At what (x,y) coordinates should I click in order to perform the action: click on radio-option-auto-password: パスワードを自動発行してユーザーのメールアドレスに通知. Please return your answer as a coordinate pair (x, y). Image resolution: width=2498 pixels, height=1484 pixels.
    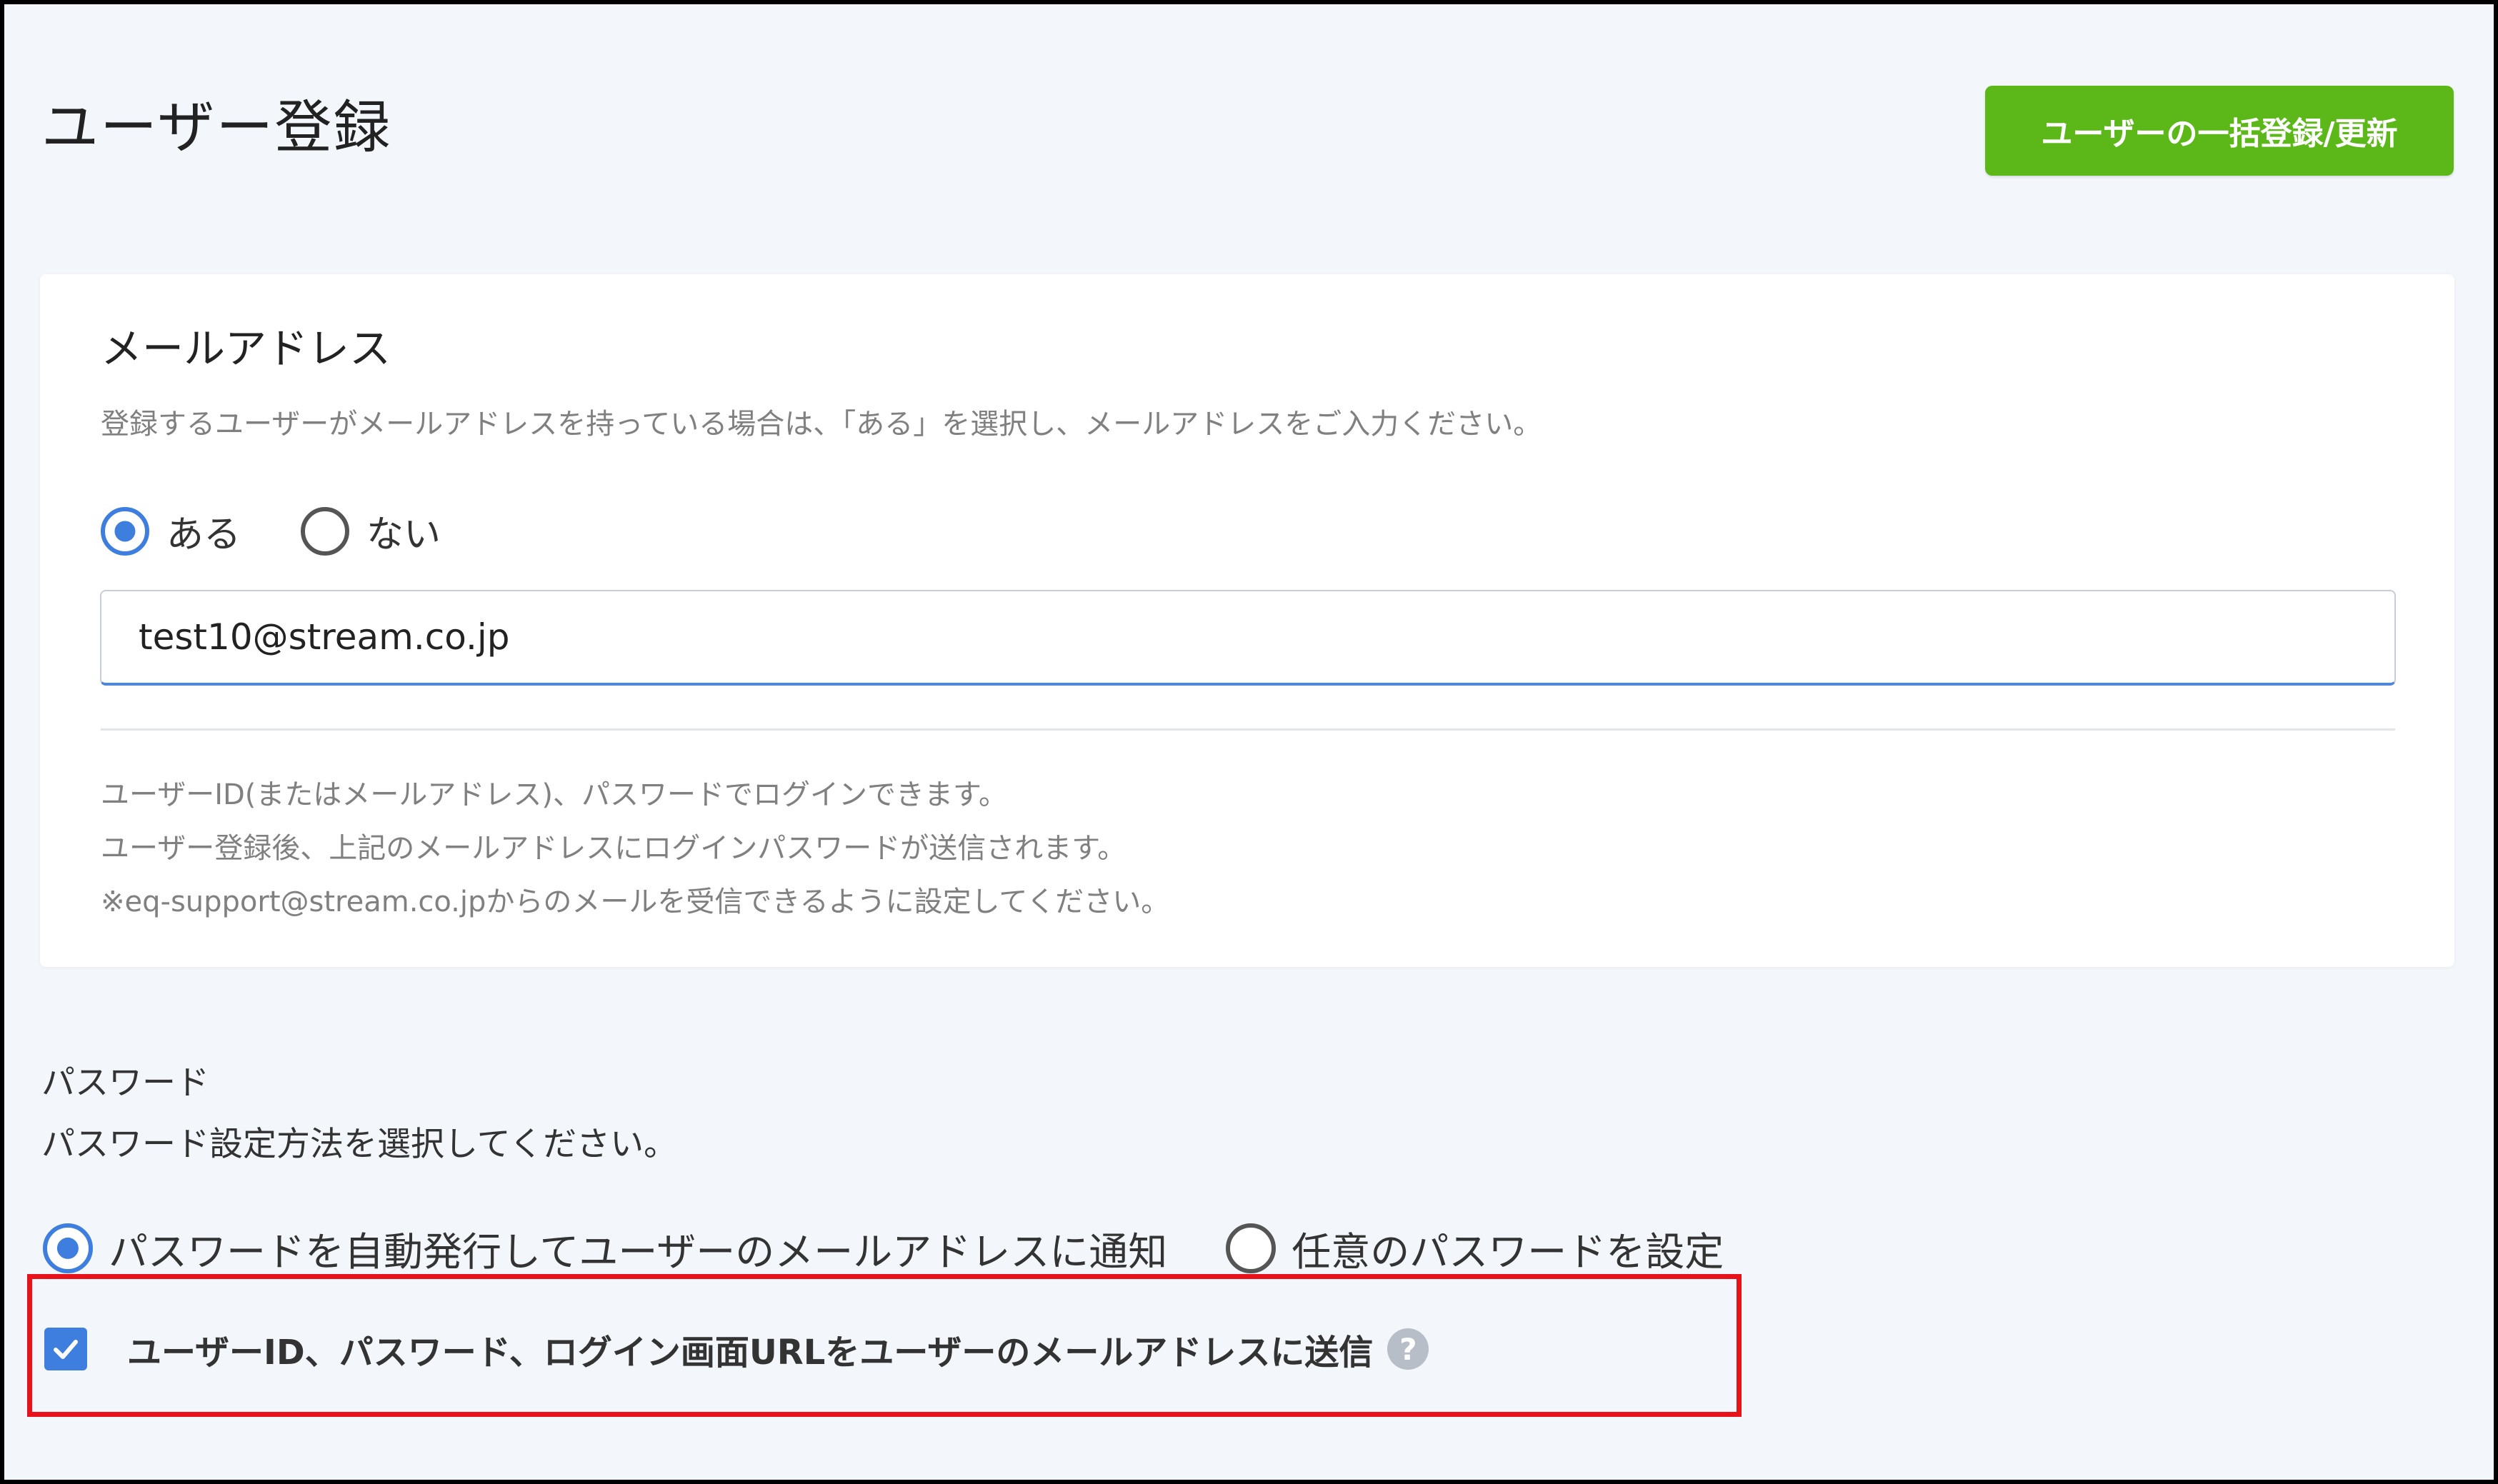
    Looking at the image, I should click on (605, 1248).